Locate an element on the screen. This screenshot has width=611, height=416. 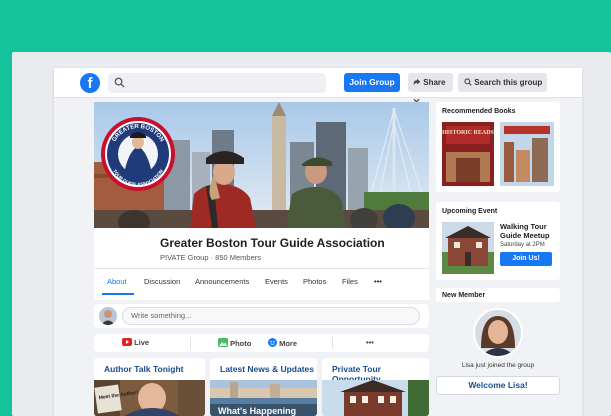
join-event-button: Join Us! is located at coordinates (526, 259).